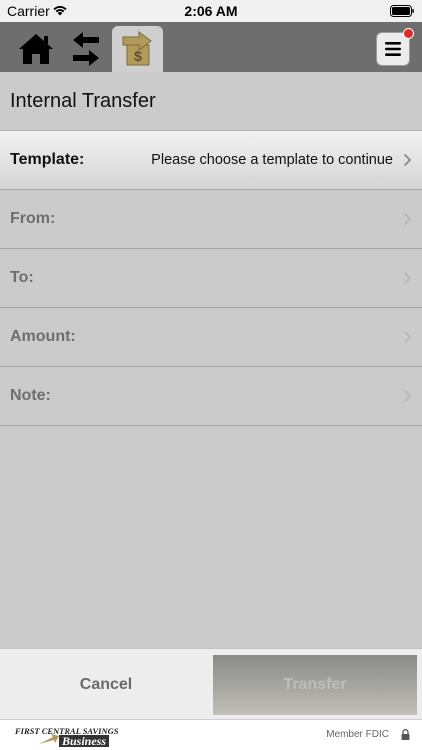  I want to click on from-row: From:, so click(211, 219).